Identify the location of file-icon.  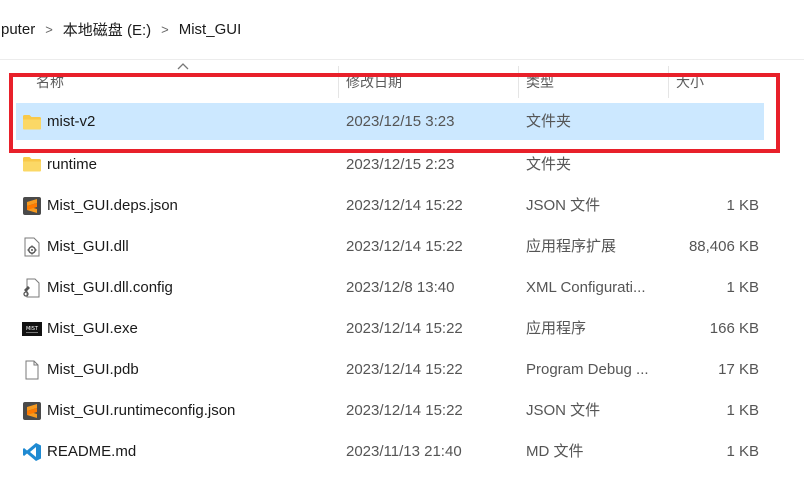
(32, 370).